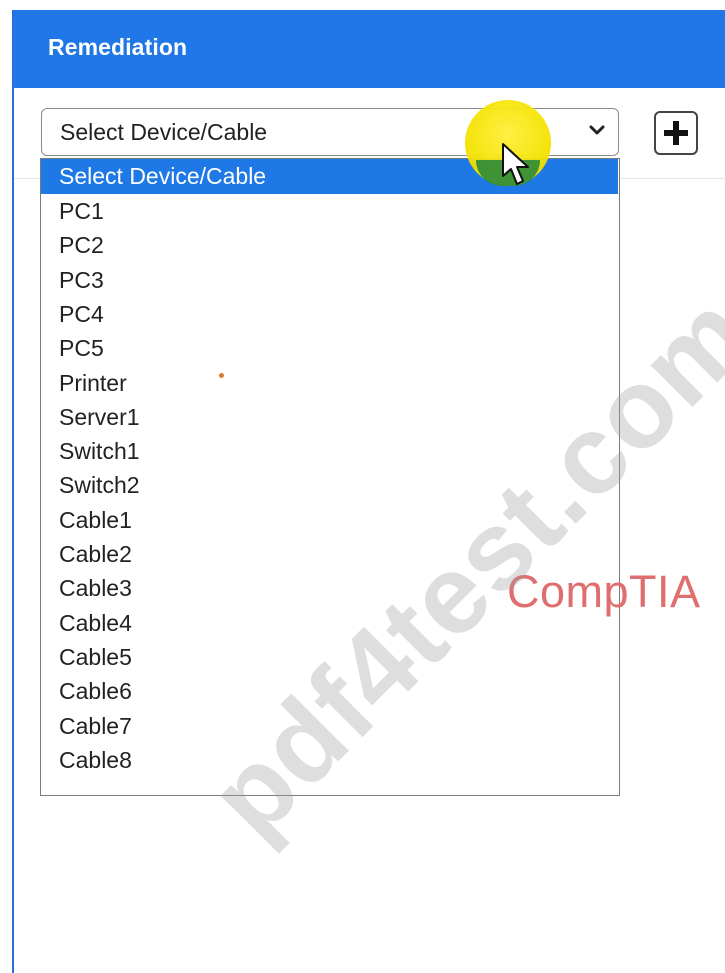 The width and height of the screenshot is (725, 973). Describe the element at coordinates (515, 164) in the screenshot. I see `mouse-pointer-icon` at that location.